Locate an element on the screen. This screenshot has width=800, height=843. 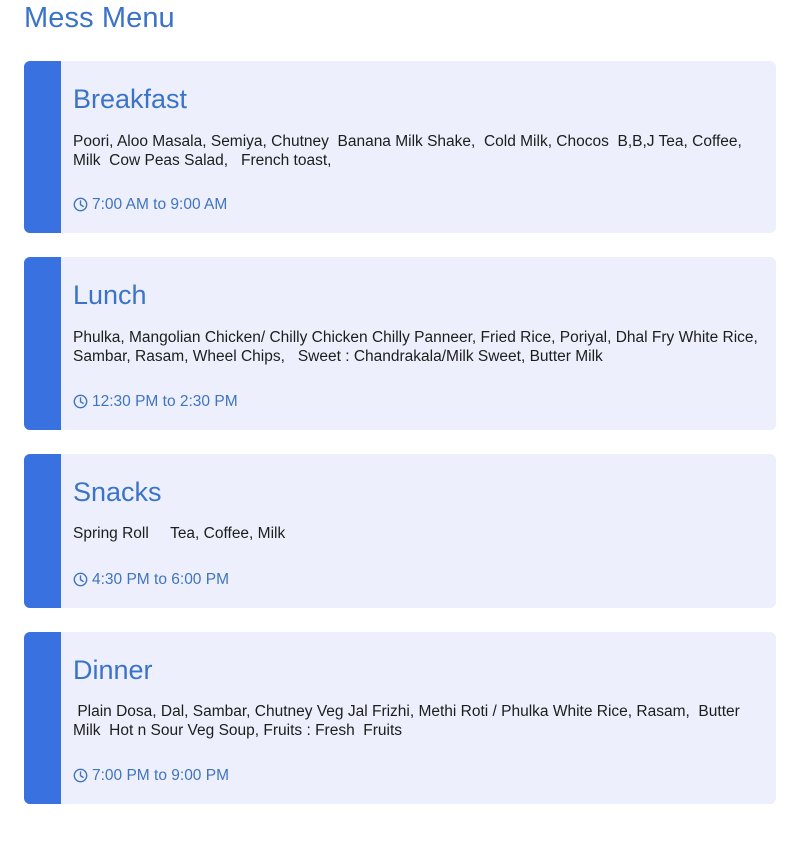
meal-items: Spring Roll Tea, Coffee, Milk is located at coordinates (179, 533).